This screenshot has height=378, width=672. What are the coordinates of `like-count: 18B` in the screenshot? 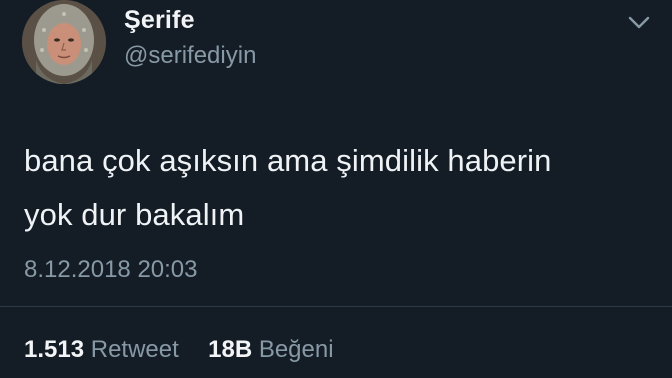 It's located at (230, 349).